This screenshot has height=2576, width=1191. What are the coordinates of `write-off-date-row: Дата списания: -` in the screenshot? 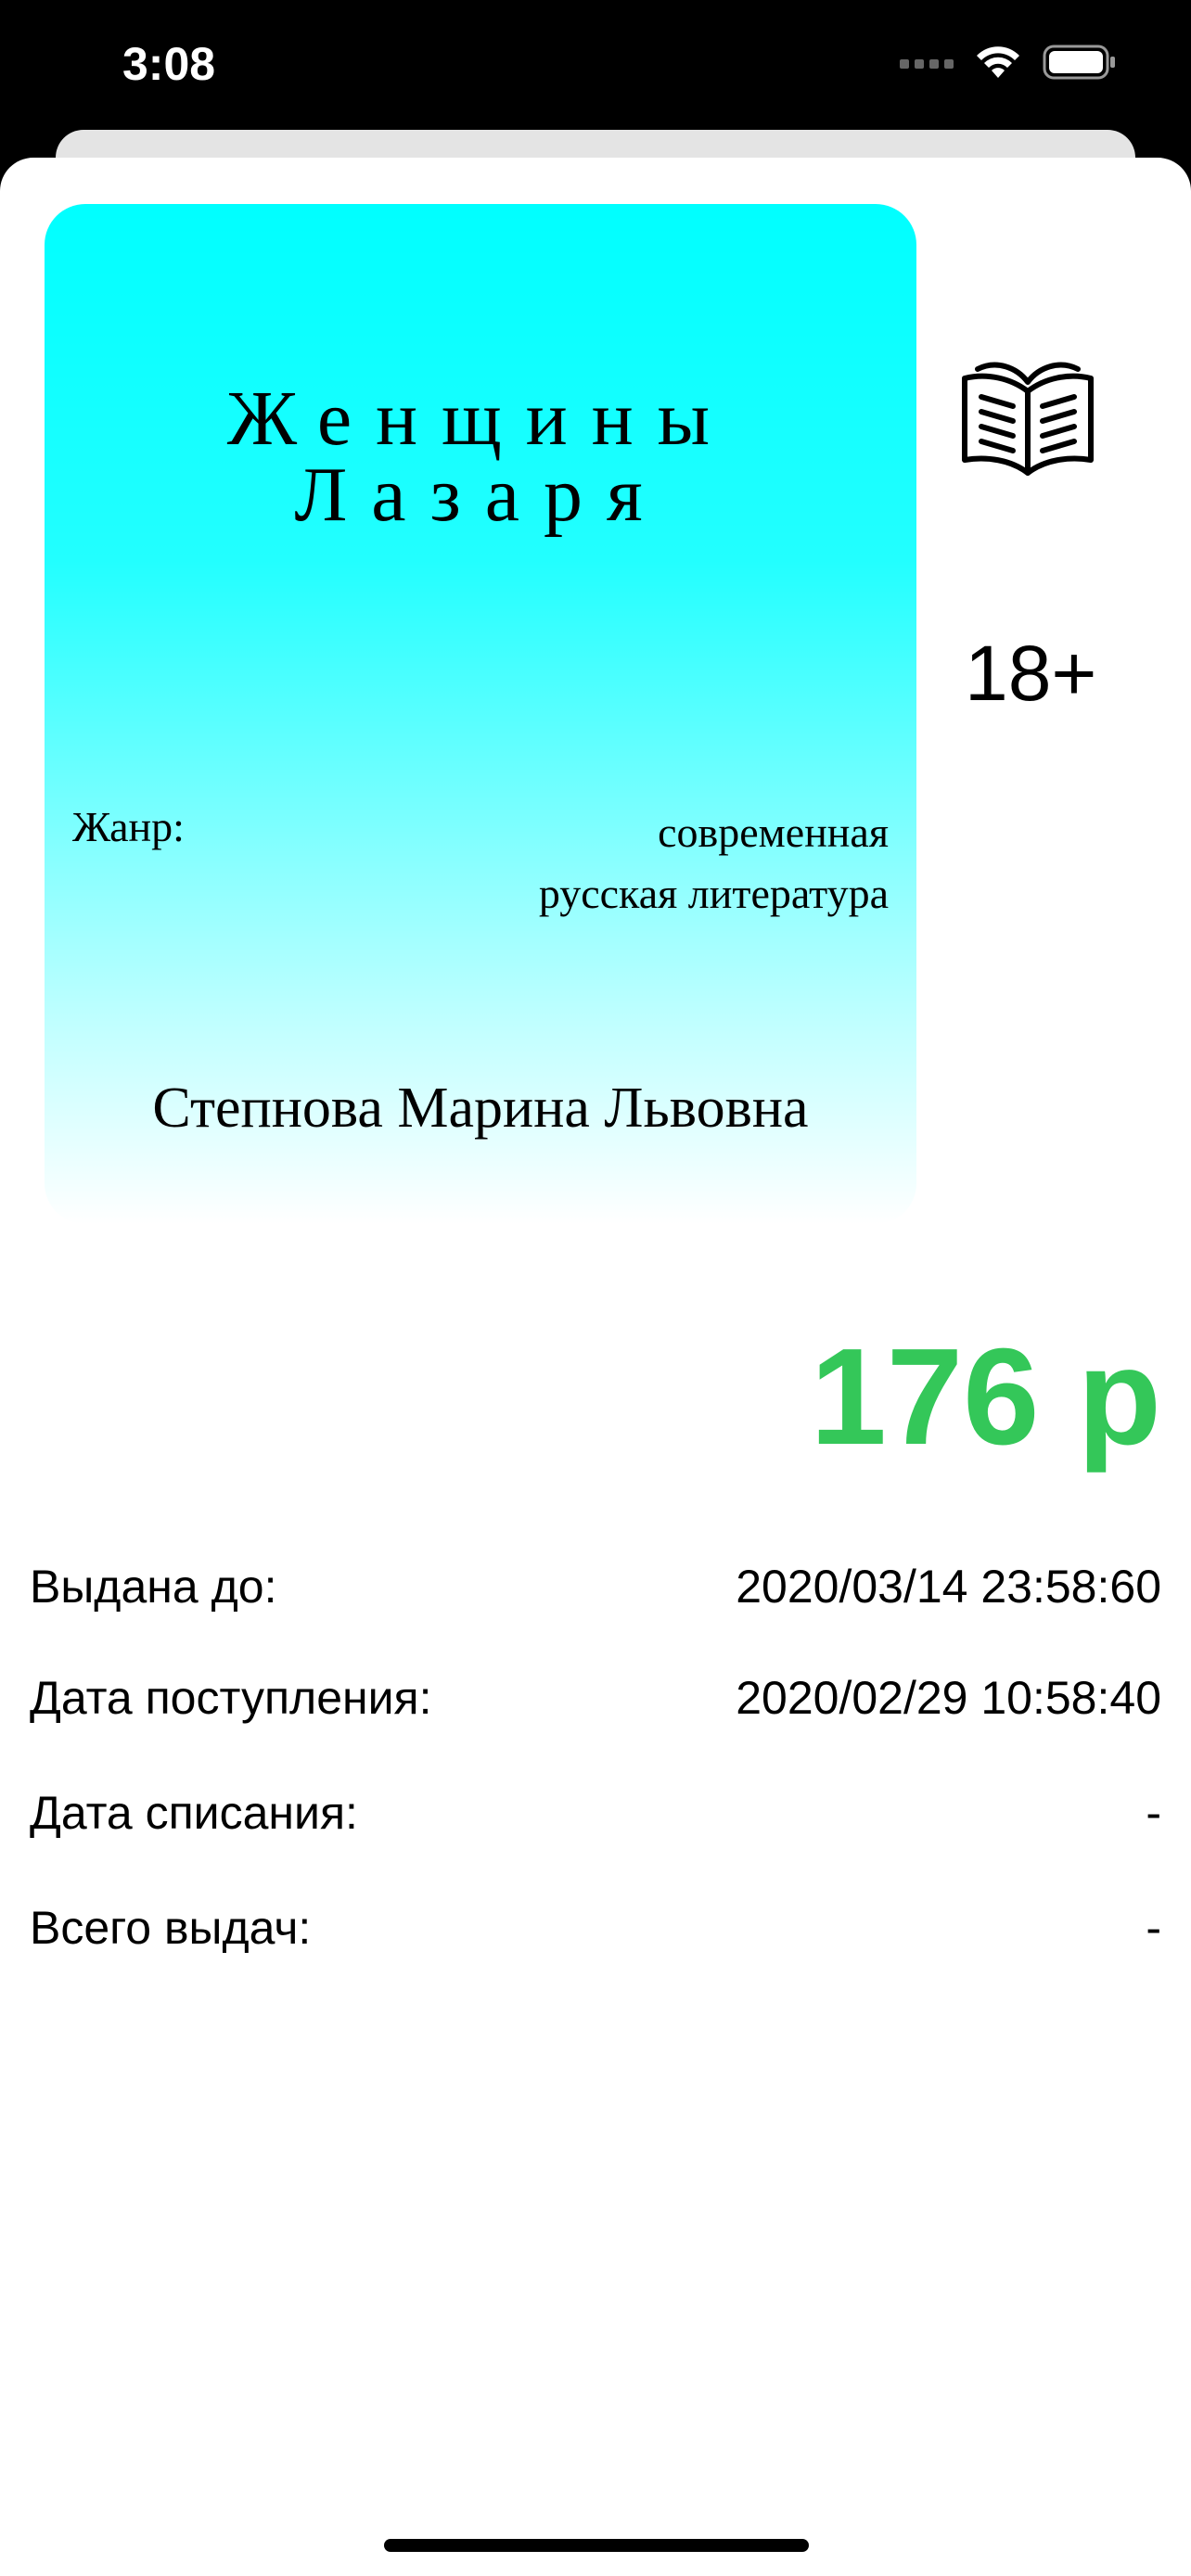 It's located at (595, 1823).